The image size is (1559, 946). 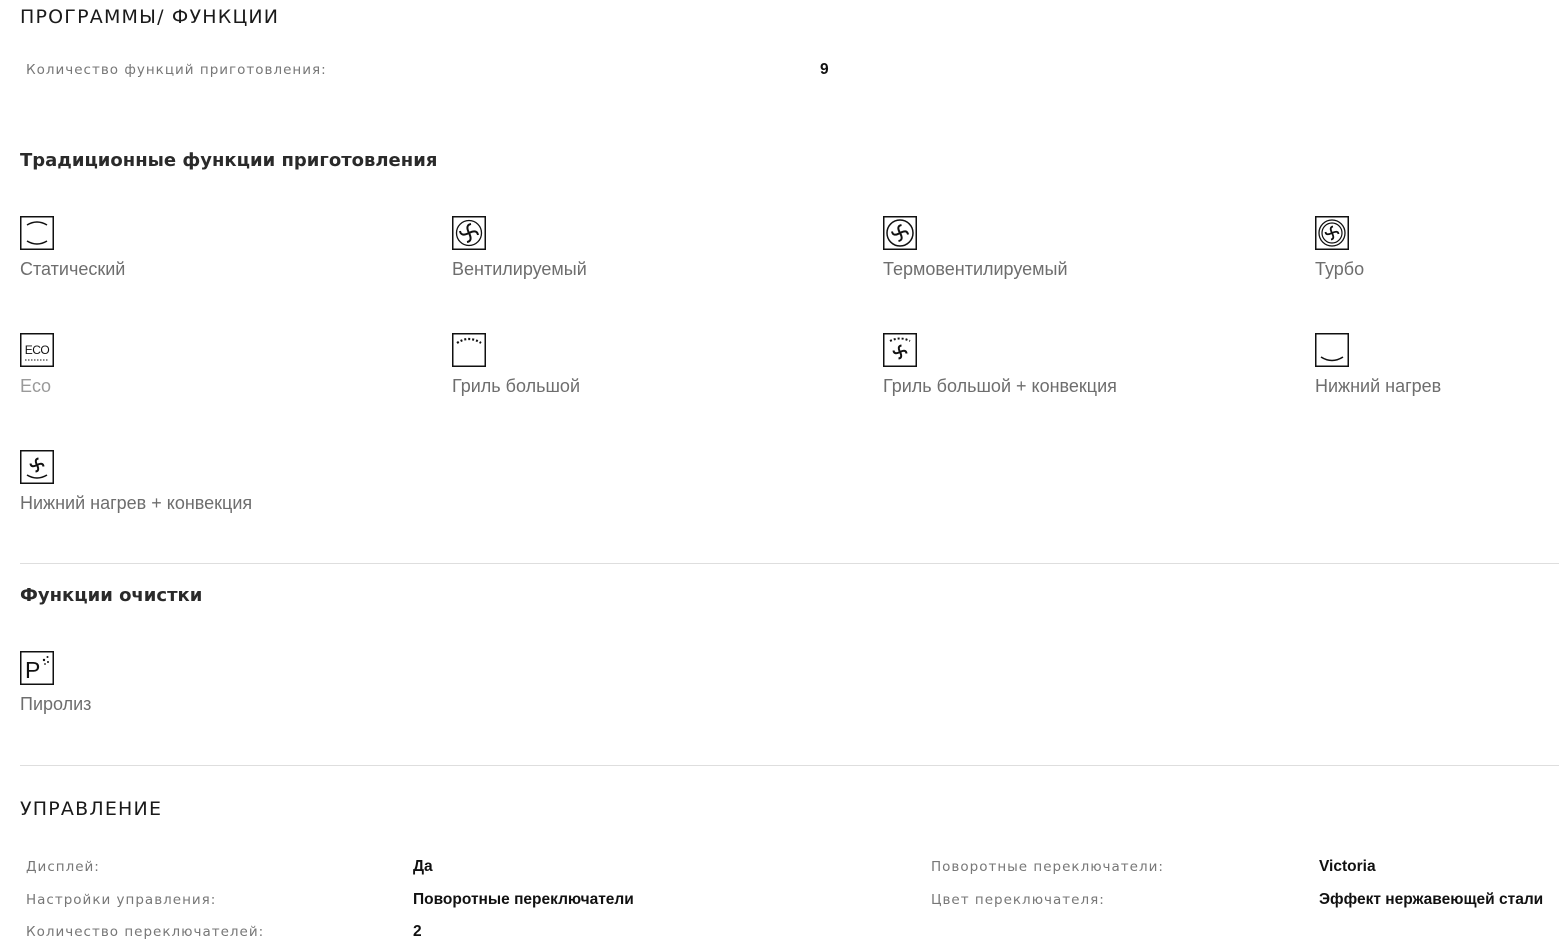 What do you see at coordinates (1018, 900) in the screenshot?
I see `switch-color-label: Цвет переключателя:` at bounding box center [1018, 900].